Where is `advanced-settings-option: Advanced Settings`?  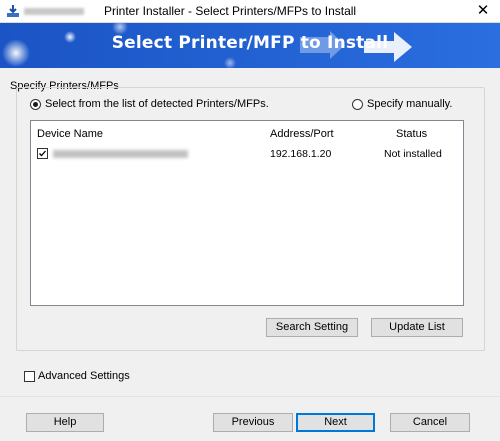
advanced-settings-option: Advanced Settings is located at coordinates (77, 376).